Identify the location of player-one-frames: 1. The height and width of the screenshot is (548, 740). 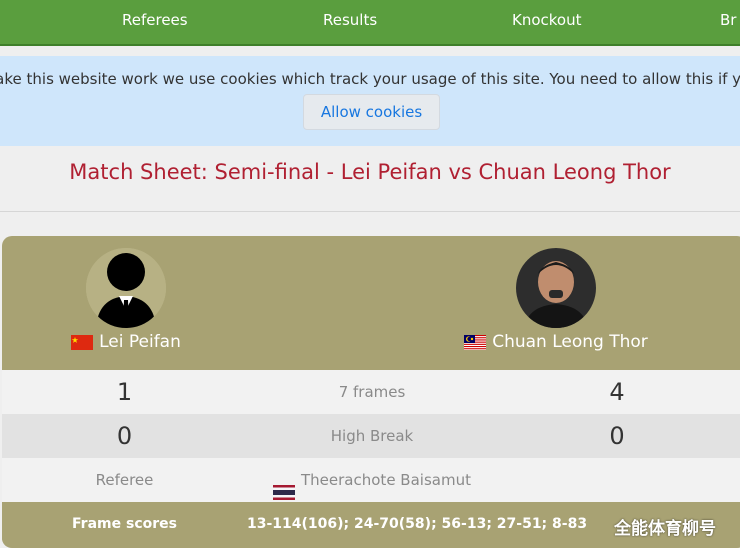
(124, 392).